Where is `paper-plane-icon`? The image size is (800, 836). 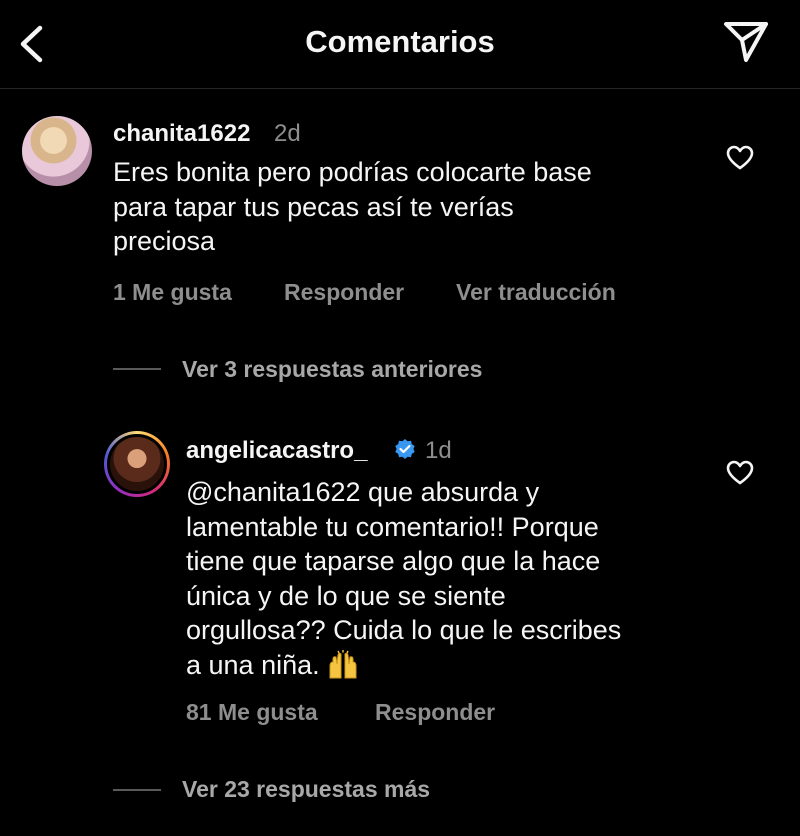 paper-plane-icon is located at coordinates (746, 42).